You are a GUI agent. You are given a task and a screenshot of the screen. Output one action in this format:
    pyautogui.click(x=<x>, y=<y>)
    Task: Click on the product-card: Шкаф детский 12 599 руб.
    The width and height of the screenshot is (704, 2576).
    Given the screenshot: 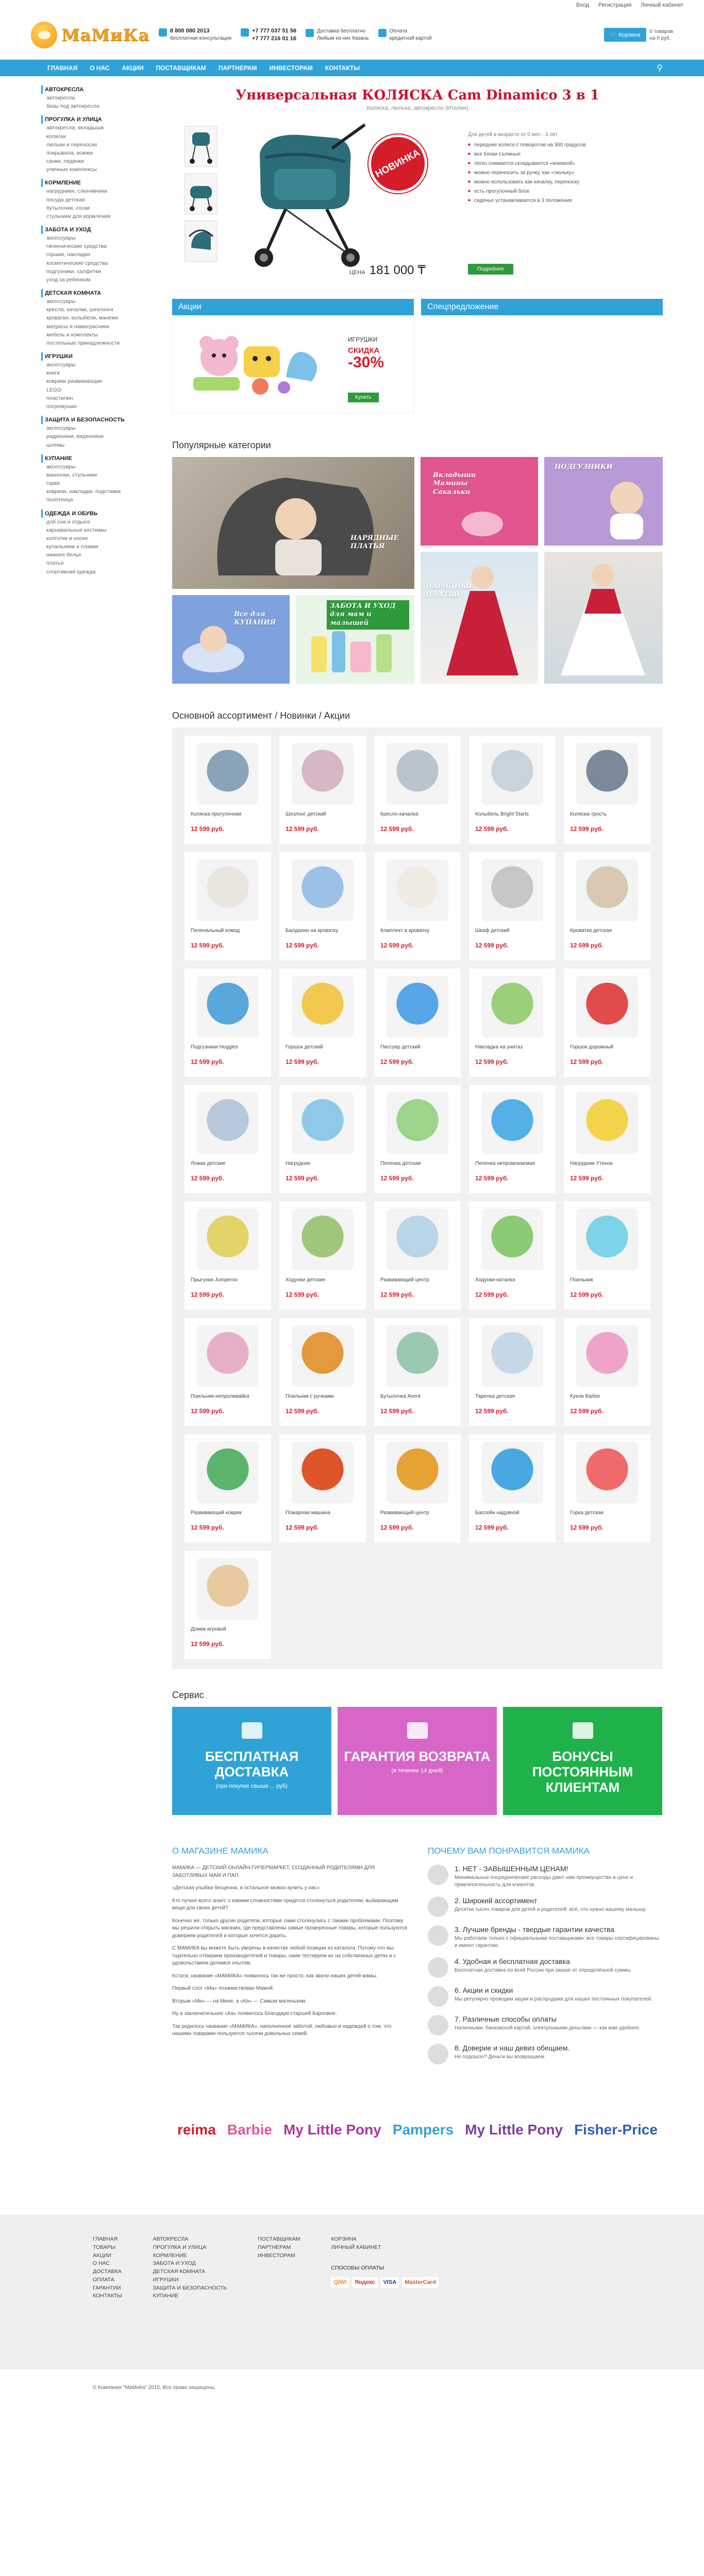 What is the action you would take?
    pyautogui.click(x=512, y=906)
    